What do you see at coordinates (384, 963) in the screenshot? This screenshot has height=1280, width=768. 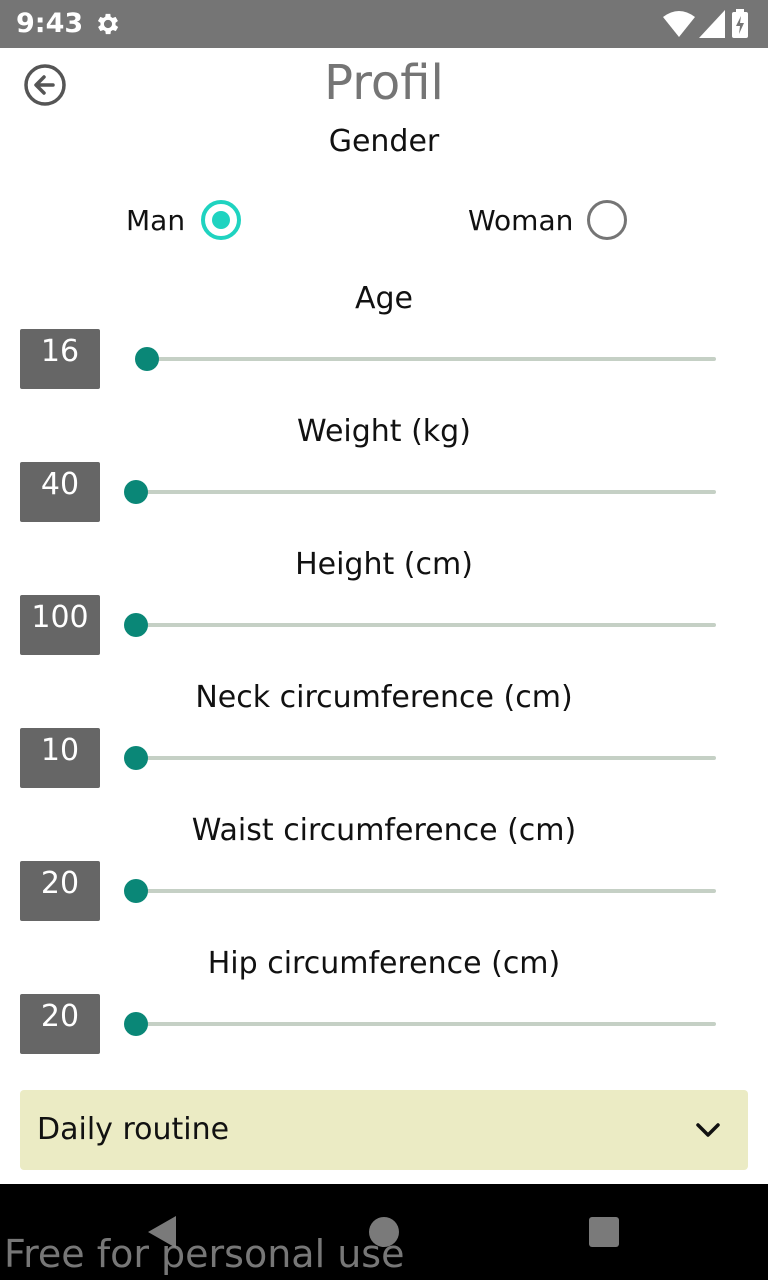 I see `slider-label: Hip circumference (cm)` at bounding box center [384, 963].